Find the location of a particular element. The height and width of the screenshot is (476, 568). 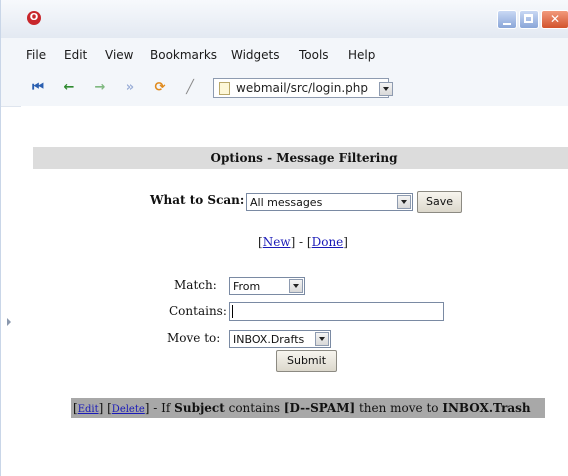

fast-forward-icon: » is located at coordinates (130, 88).